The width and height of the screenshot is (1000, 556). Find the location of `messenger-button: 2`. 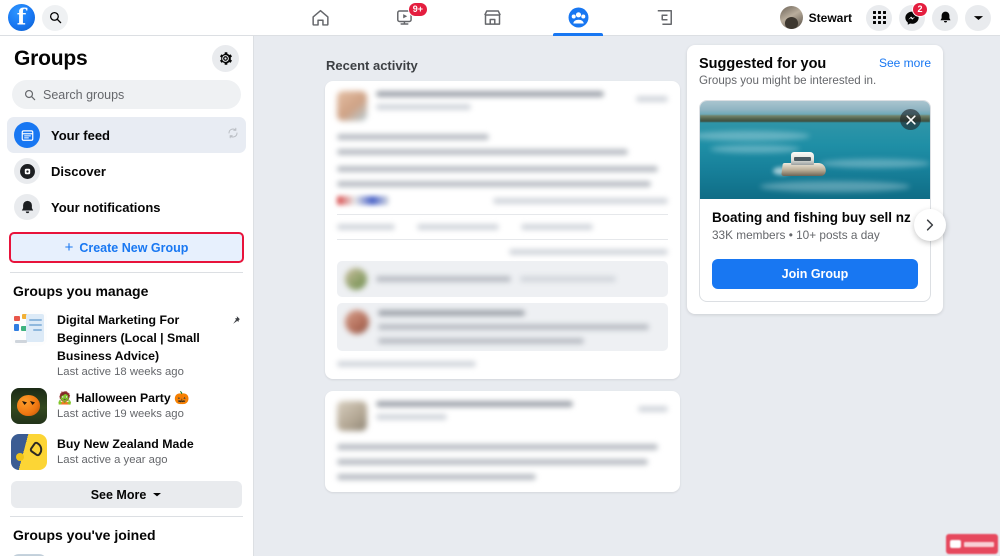

messenger-button: 2 is located at coordinates (913, 16).